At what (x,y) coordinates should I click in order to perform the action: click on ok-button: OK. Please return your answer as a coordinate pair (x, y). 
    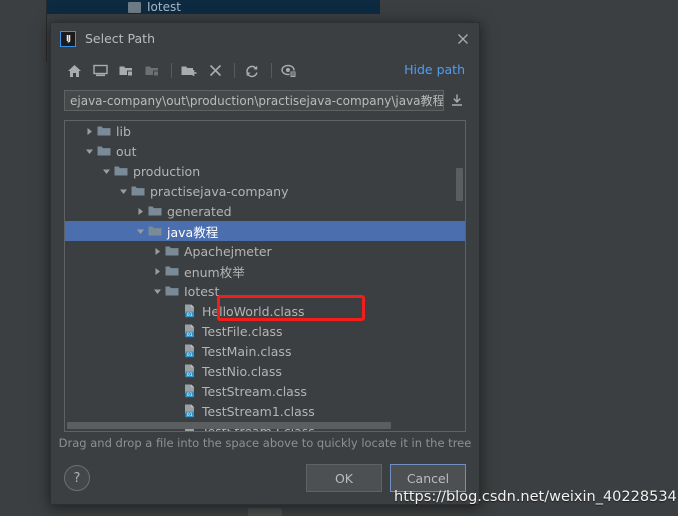
    Looking at the image, I should click on (344, 478).